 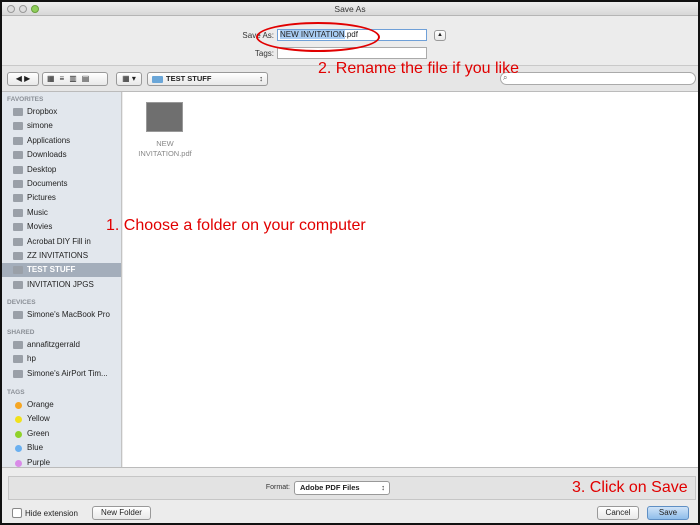 What do you see at coordinates (318, 37) in the screenshot?
I see `highlight-ellipse` at bounding box center [318, 37].